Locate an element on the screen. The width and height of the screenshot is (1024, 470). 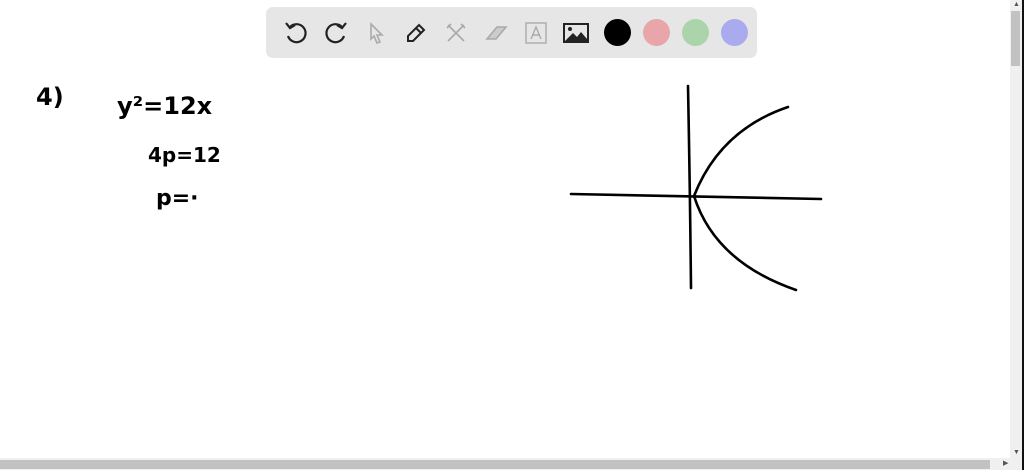
color-pink-swatch is located at coordinates (656, 32).